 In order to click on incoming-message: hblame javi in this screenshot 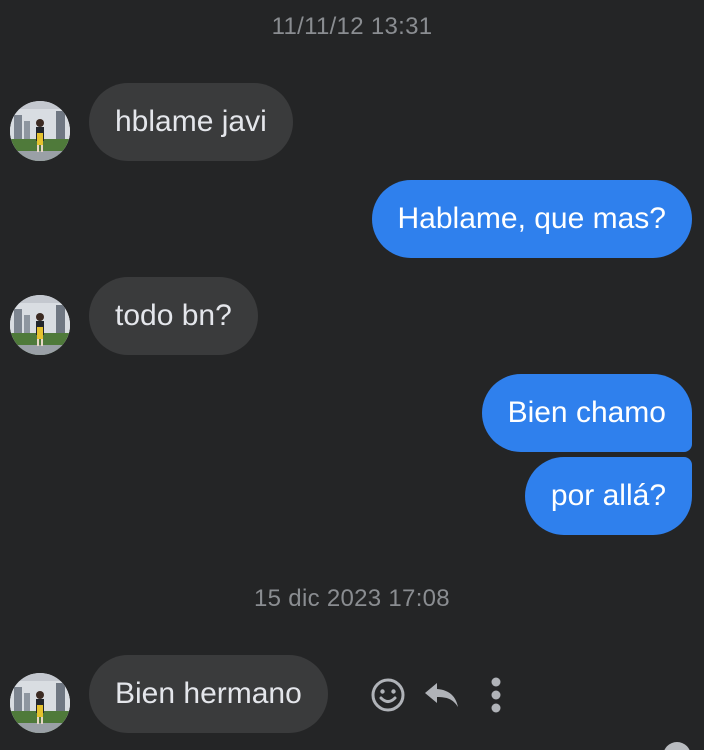, I will do `click(191, 122)`.